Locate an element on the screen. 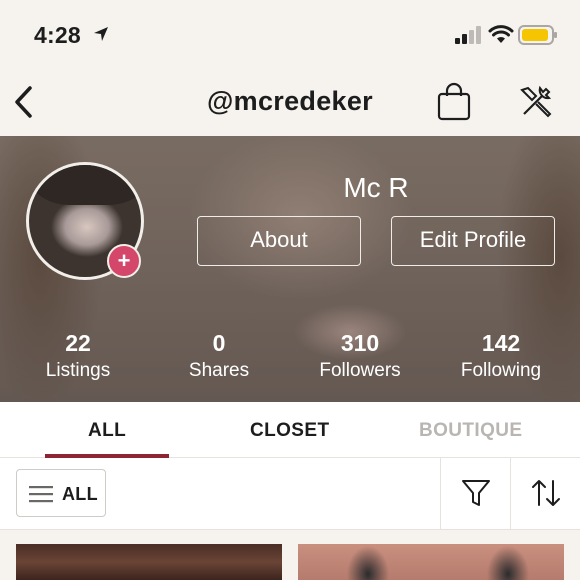  stat-label: Listings is located at coordinates (78, 370).